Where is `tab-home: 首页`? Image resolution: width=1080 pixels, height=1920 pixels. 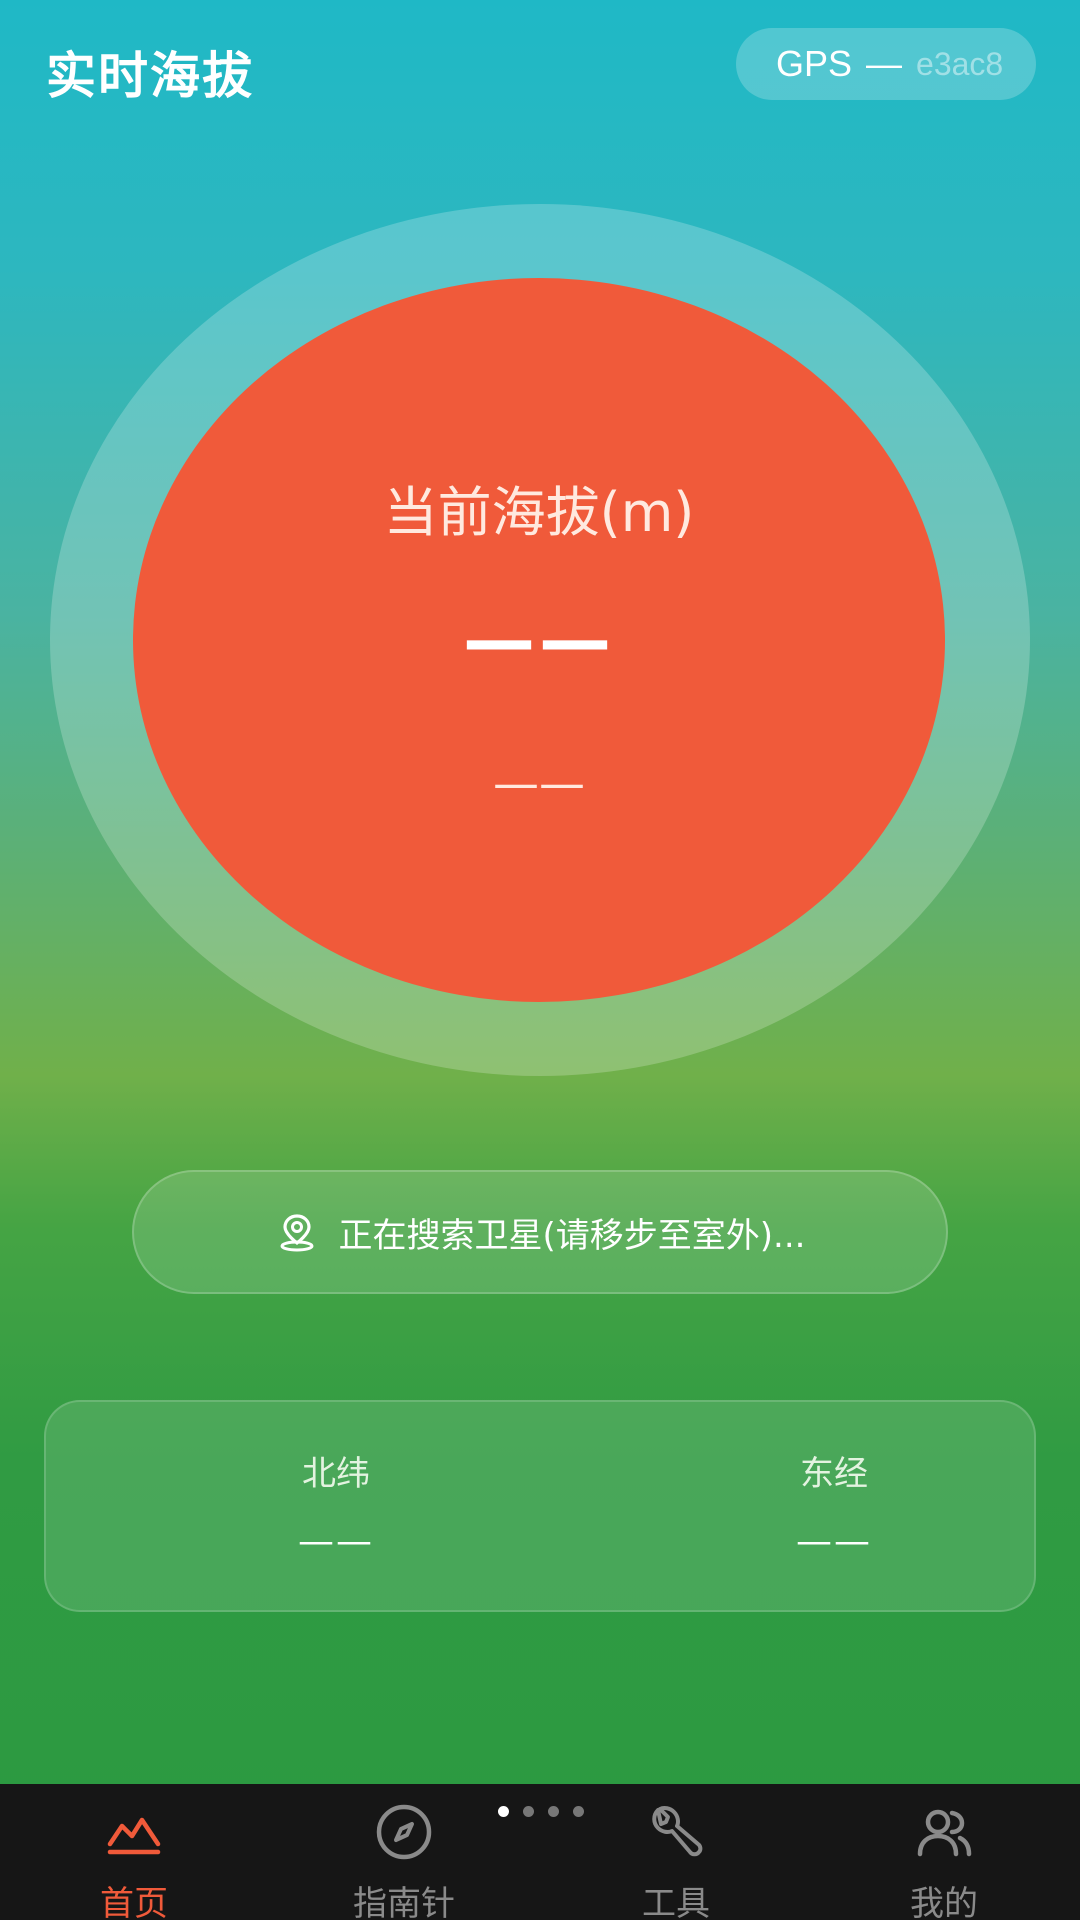
tab-home: 首页 is located at coordinates (134, 1860).